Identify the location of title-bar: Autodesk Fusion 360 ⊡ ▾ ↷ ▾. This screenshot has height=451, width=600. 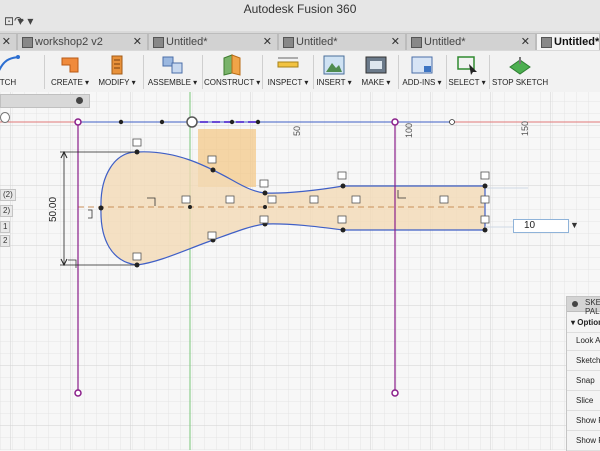
(300, 16).